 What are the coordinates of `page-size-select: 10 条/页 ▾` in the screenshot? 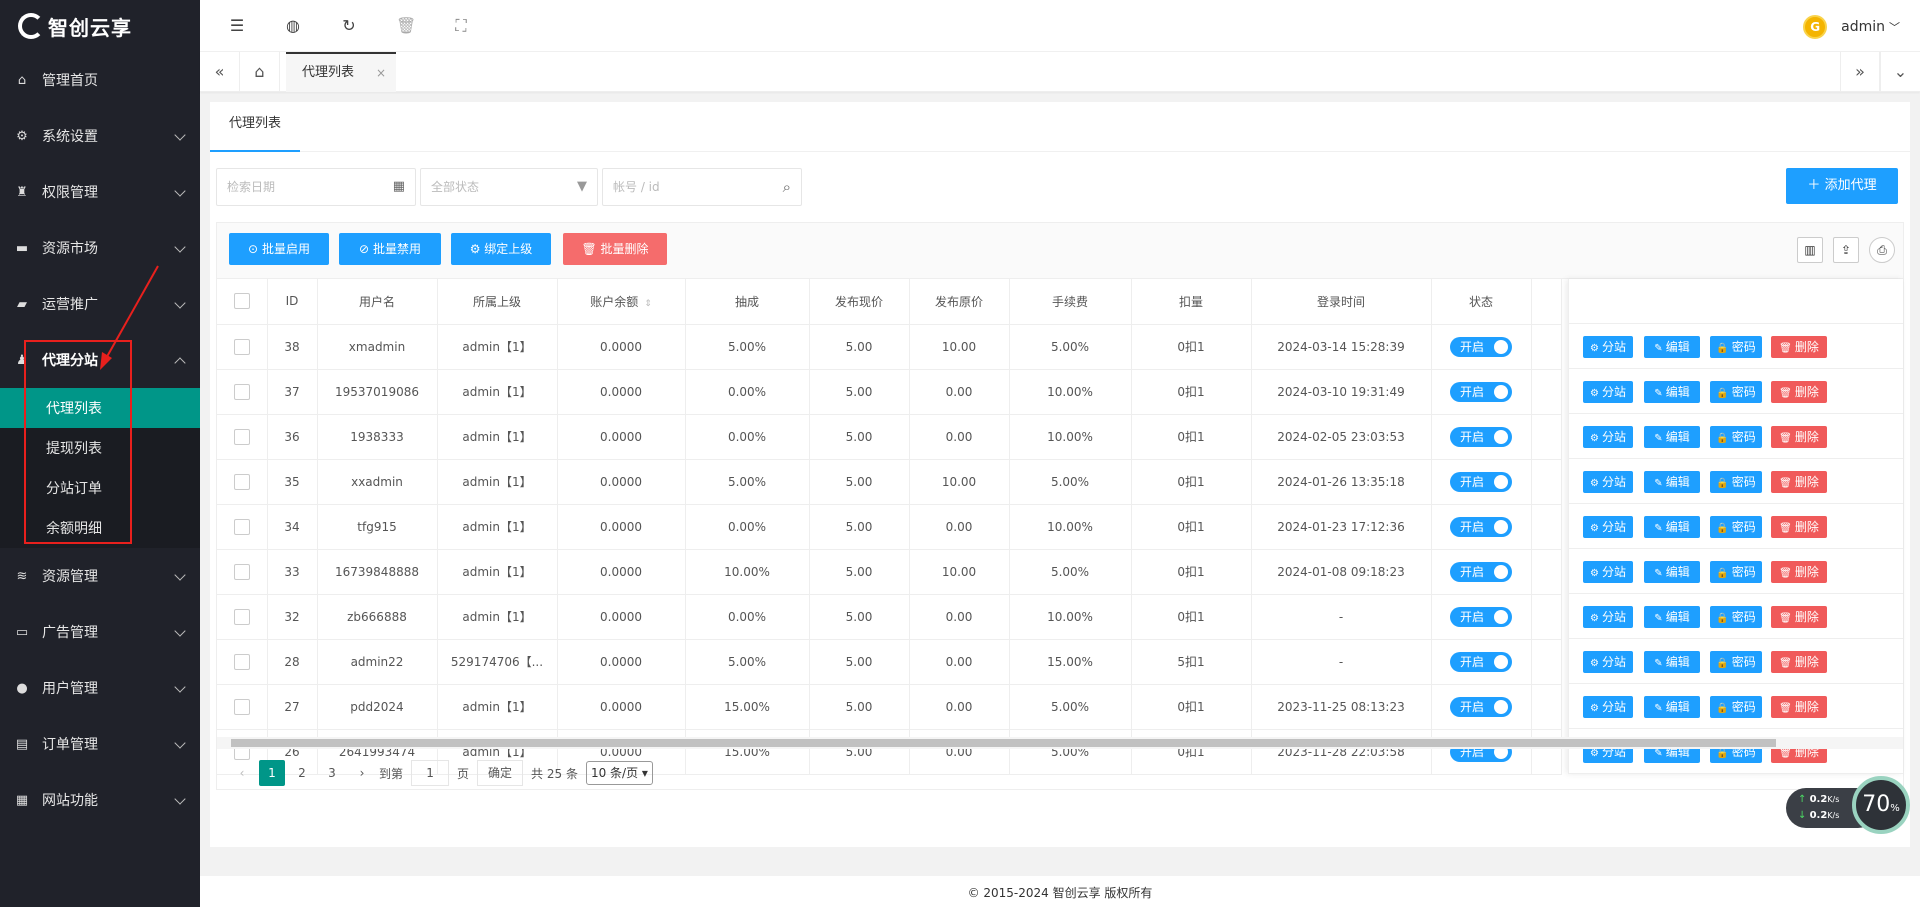 It's located at (619, 773).